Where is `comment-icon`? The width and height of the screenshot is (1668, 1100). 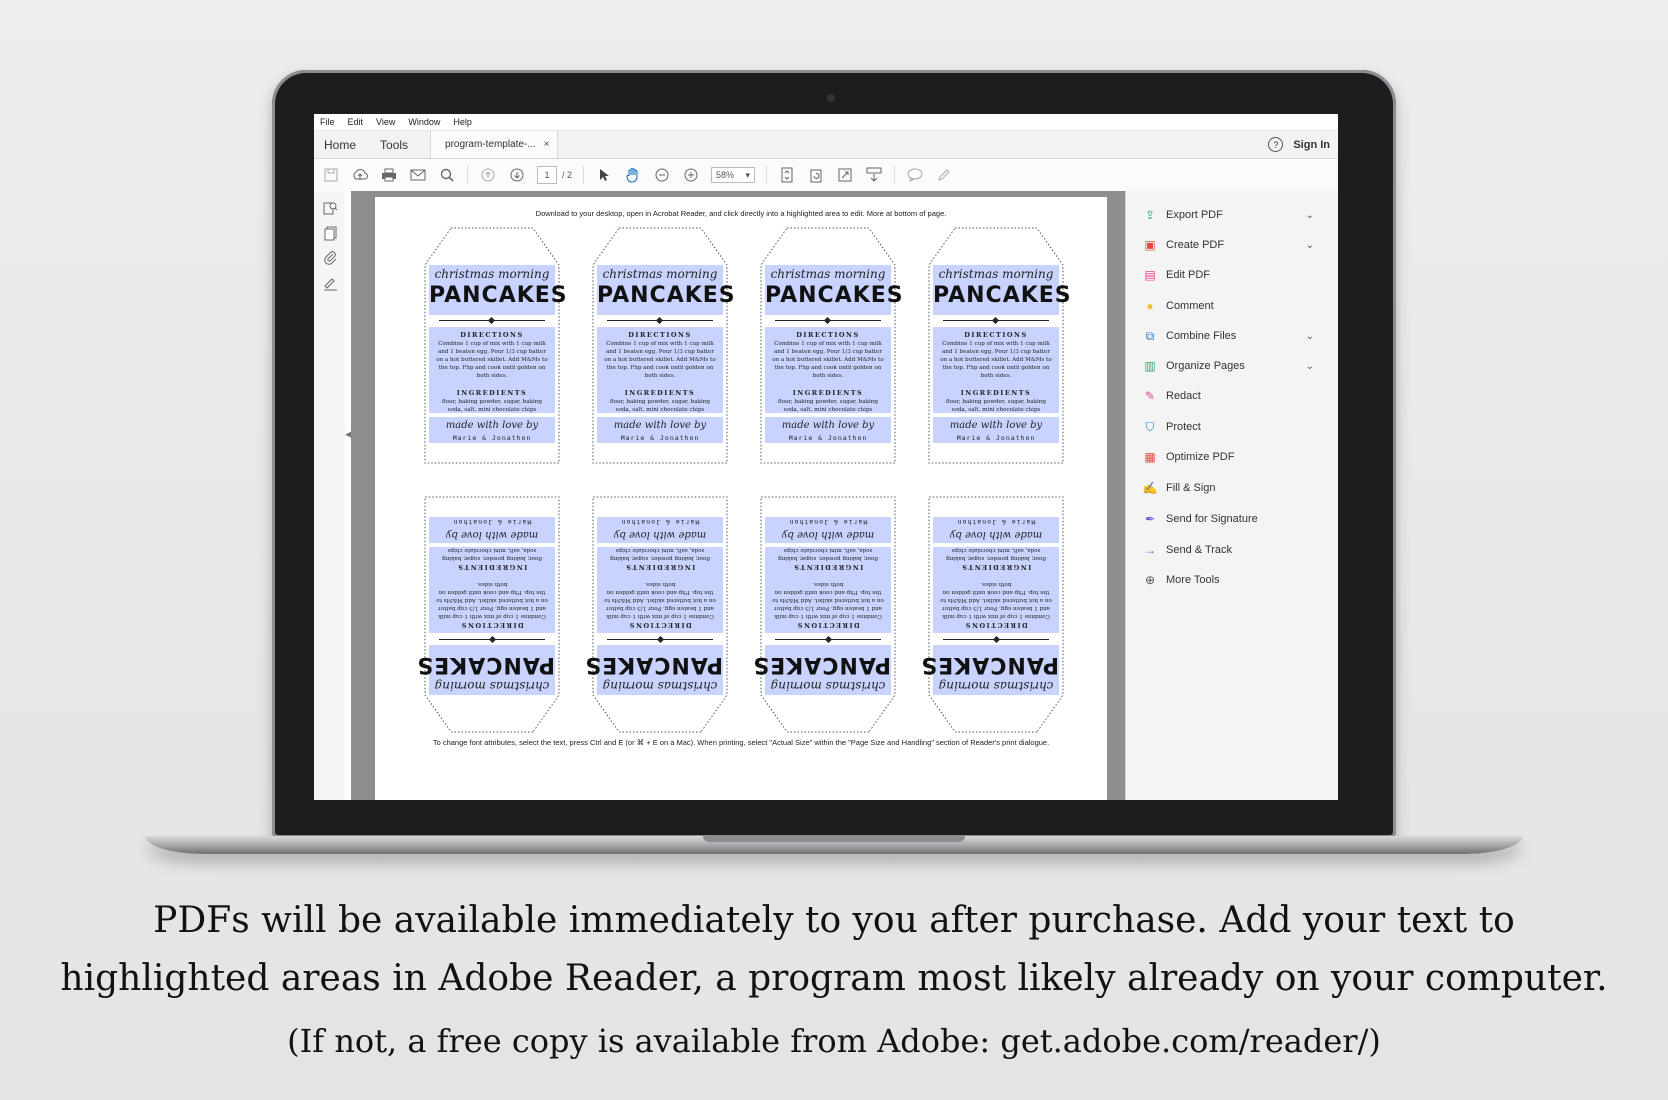 comment-icon is located at coordinates (915, 175).